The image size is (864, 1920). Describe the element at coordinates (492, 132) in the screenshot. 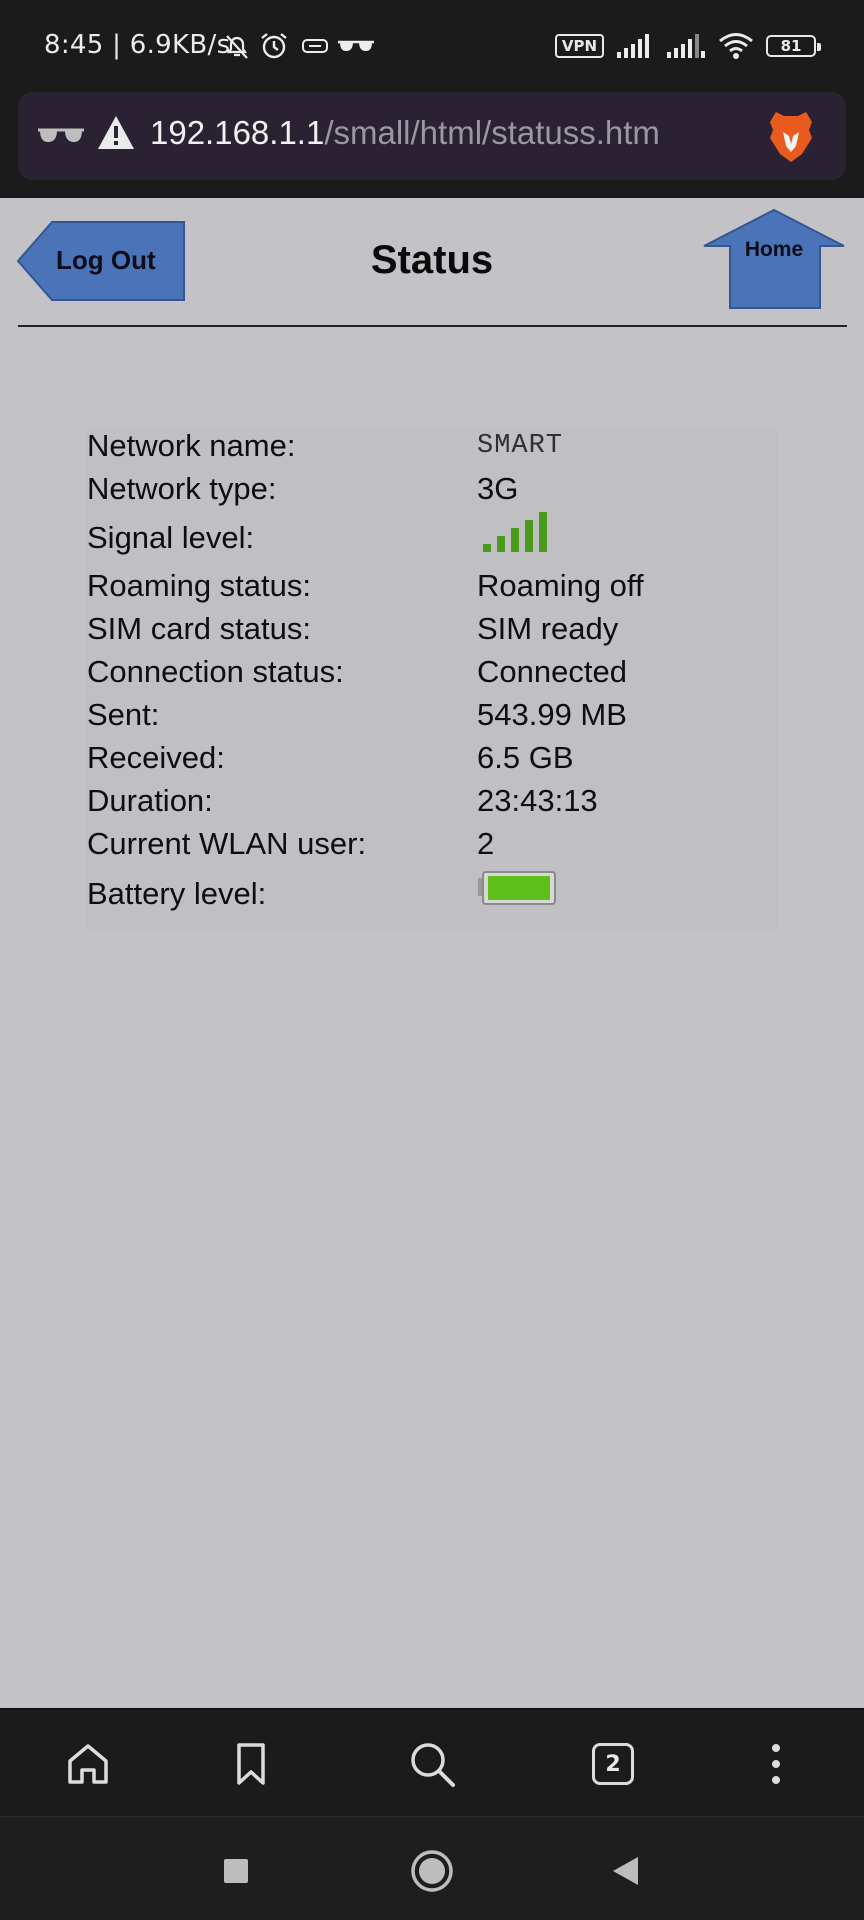

I see `url-path: /small/html/statuss.htm` at that location.